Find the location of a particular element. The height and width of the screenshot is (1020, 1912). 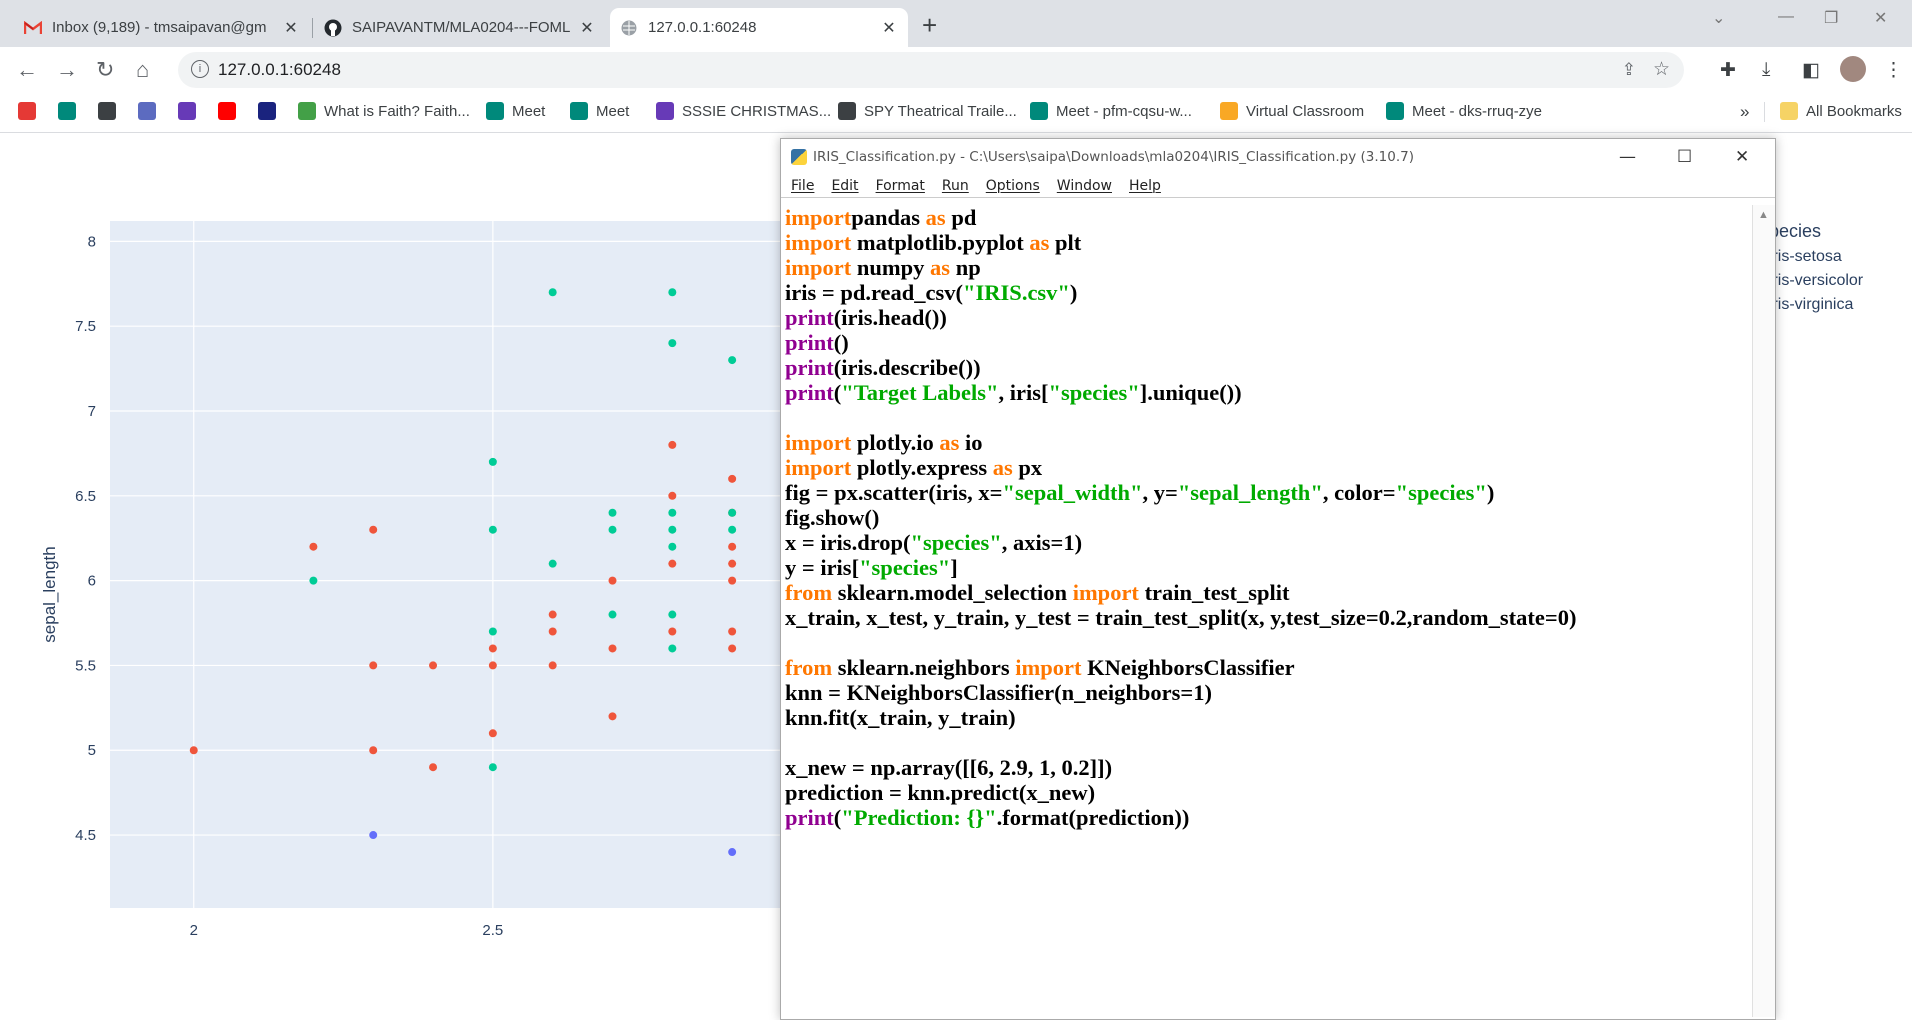

menu-format: Format is located at coordinates (900, 186).